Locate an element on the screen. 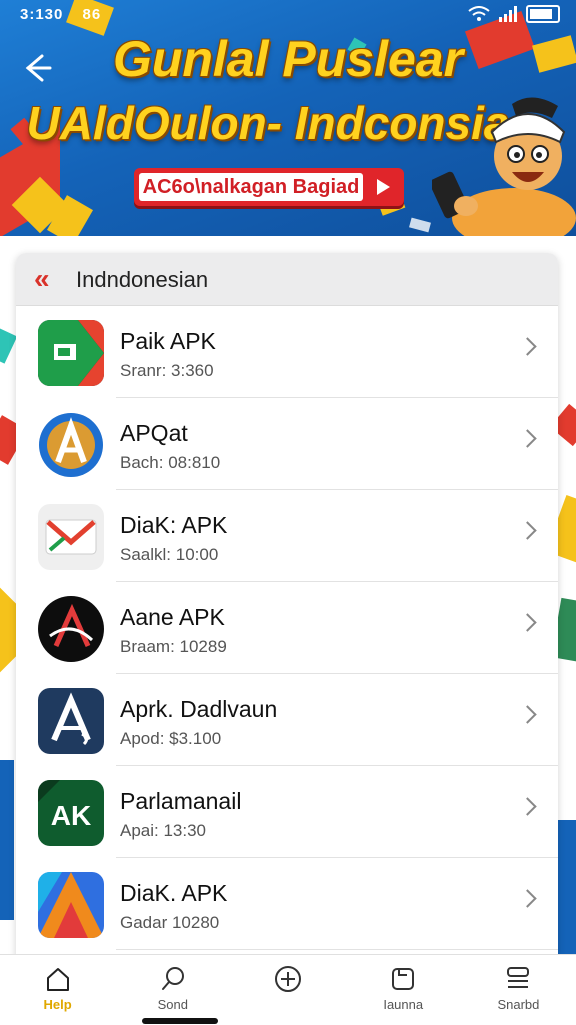 The width and height of the screenshot is (576, 1025). nav-item-stack: Snarbd is located at coordinates (518, 990).